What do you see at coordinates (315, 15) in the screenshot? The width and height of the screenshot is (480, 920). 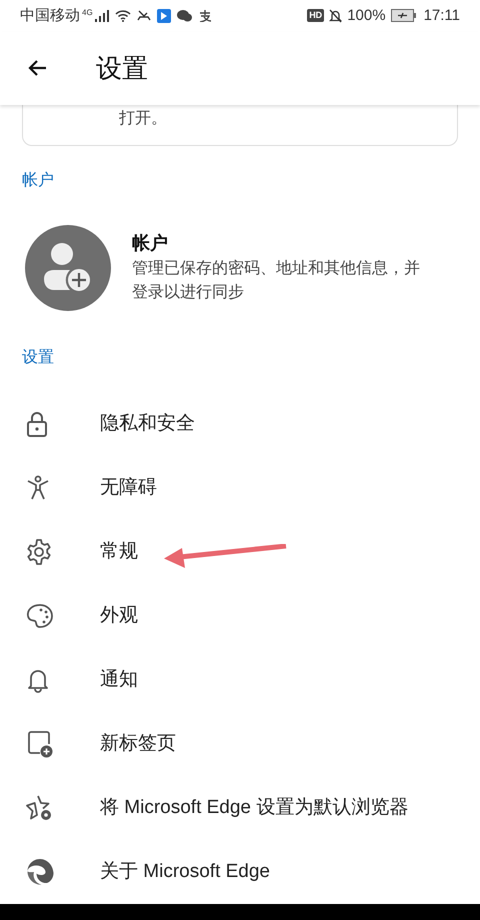 I see `hd-badge: HD` at bounding box center [315, 15].